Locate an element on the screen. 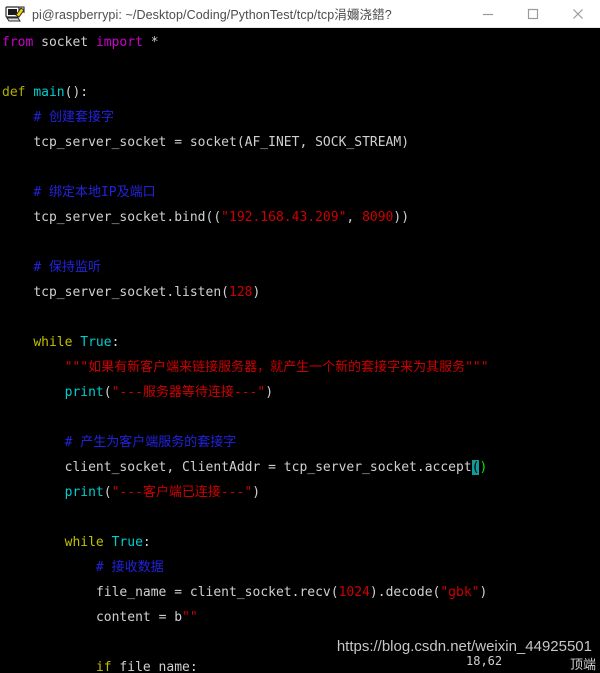 The width and height of the screenshot is (600, 673). putty-icon is located at coordinates (15, 14).